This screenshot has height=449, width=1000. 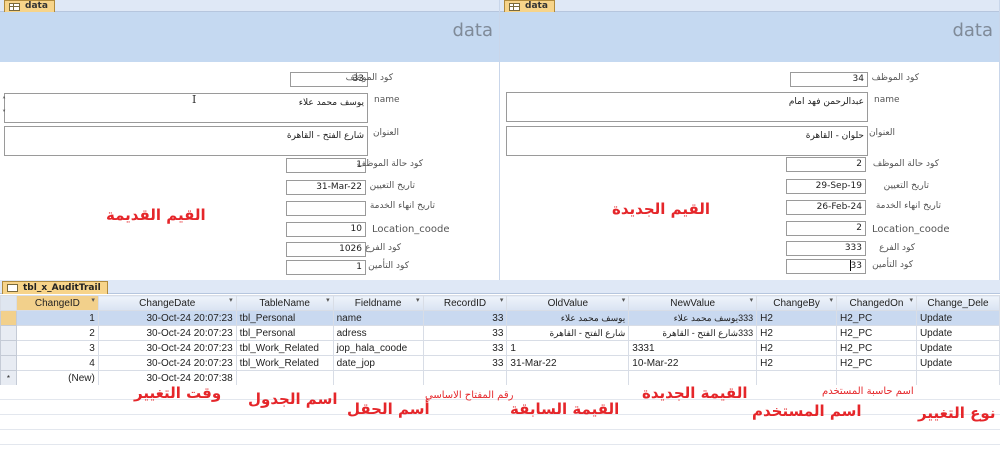 I want to click on cell-fieldname: date_jop, so click(x=378, y=363).